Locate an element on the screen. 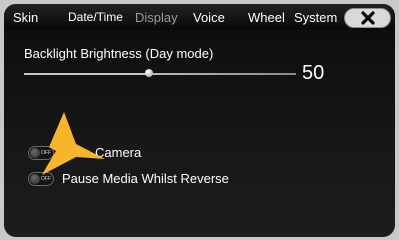  pause-media-toggle: OFF is located at coordinates (41, 179).